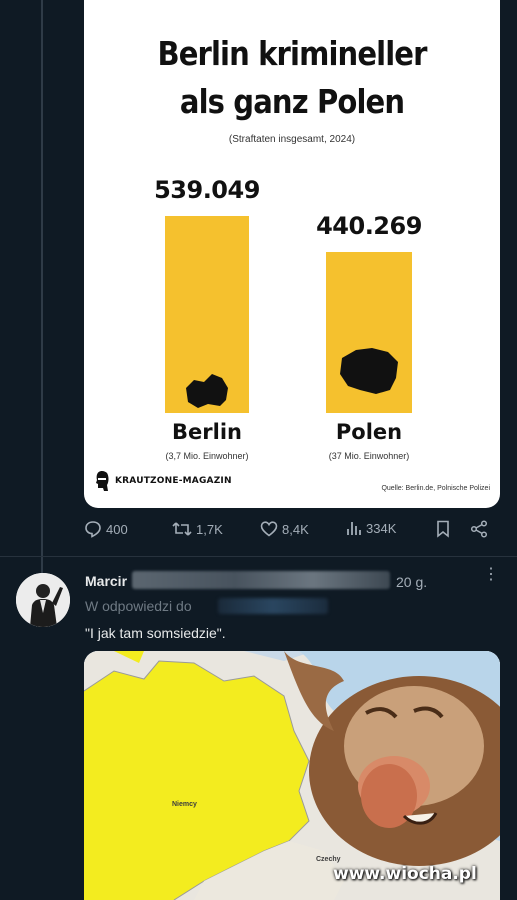 Image resolution: width=517 pixels, height=900 pixels. I want to click on bookmark-button, so click(443, 529).